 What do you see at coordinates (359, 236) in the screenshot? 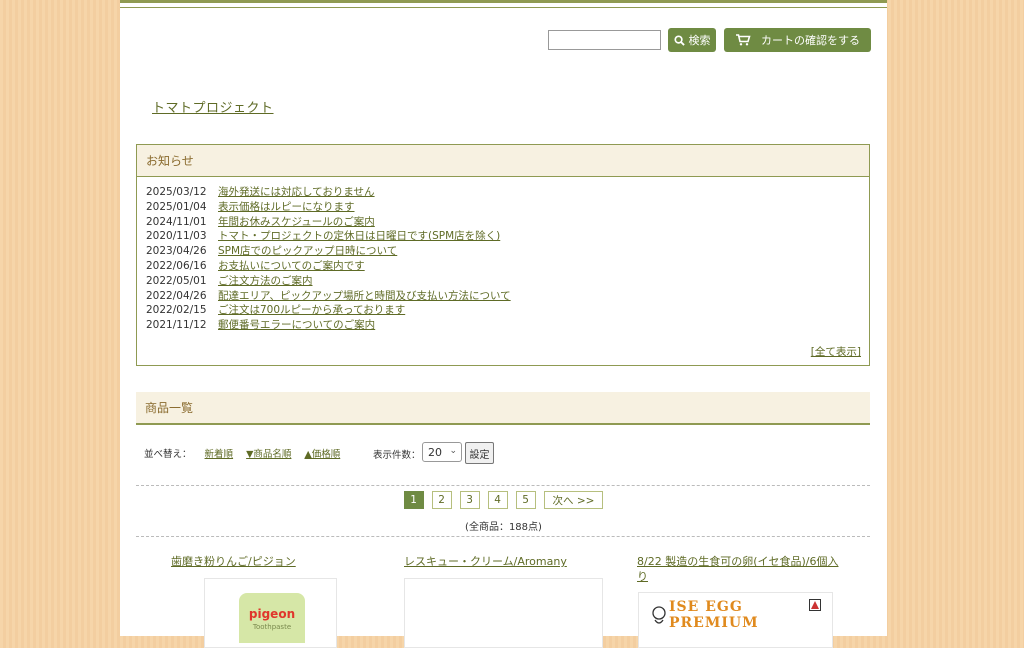
I see `news-link: トマト・プロジェクトの定休日は日曜日です(SPM店を除く)` at bounding box center [359, 236].